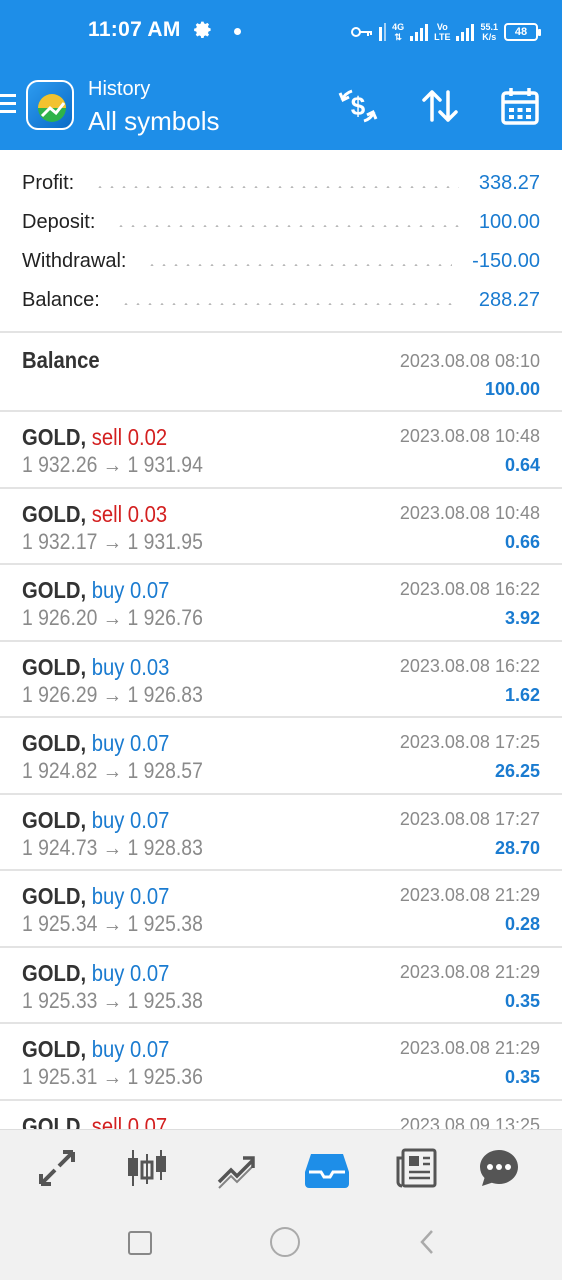  What do you see at coordinates (522, 32) in the screenshot?
I see `battery-icon: 48` at bounding box center [522, 32].